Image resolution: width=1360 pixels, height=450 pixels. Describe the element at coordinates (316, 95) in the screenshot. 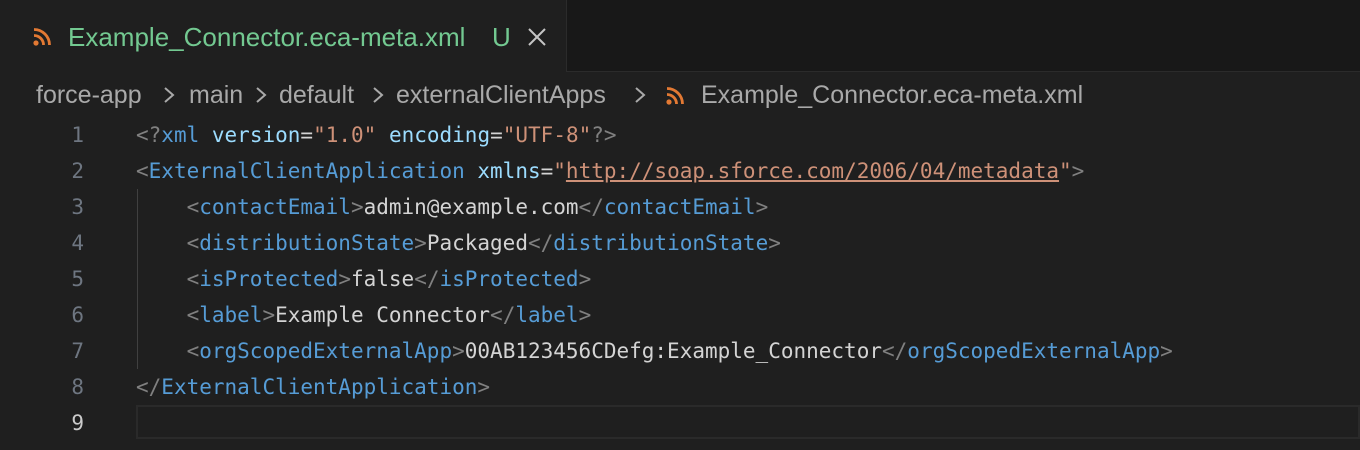

I see `breadcrumb-item-default: default` at that location.